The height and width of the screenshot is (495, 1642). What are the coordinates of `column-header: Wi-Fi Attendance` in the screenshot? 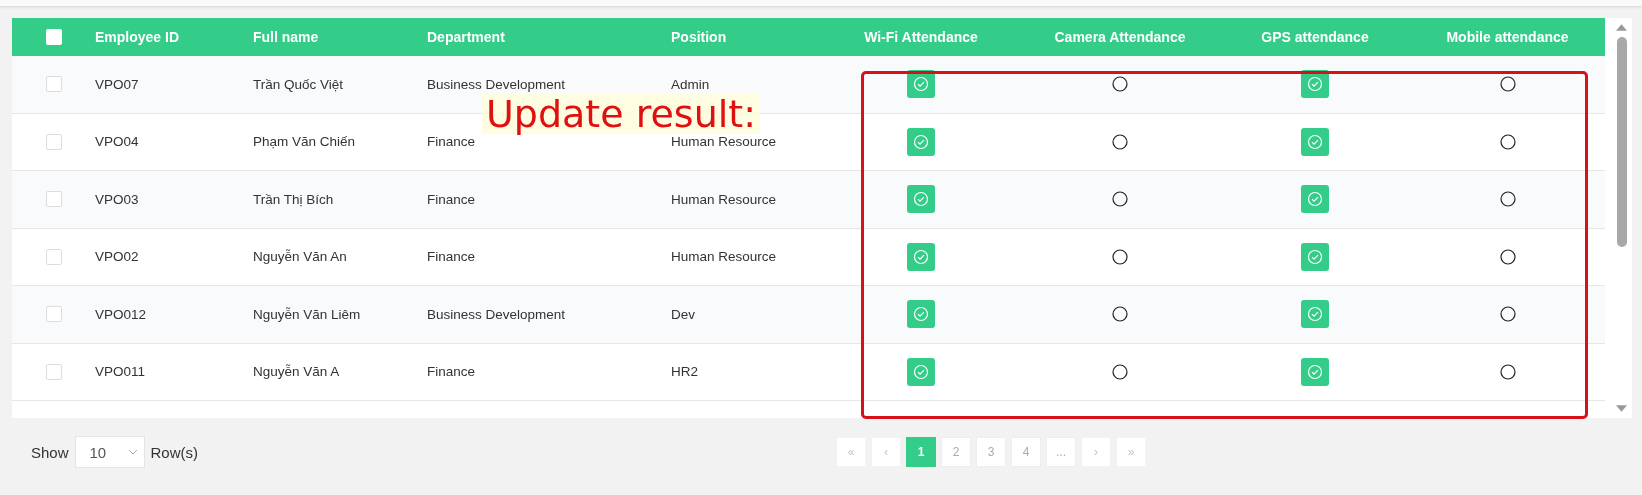 It's located at (921, 37).